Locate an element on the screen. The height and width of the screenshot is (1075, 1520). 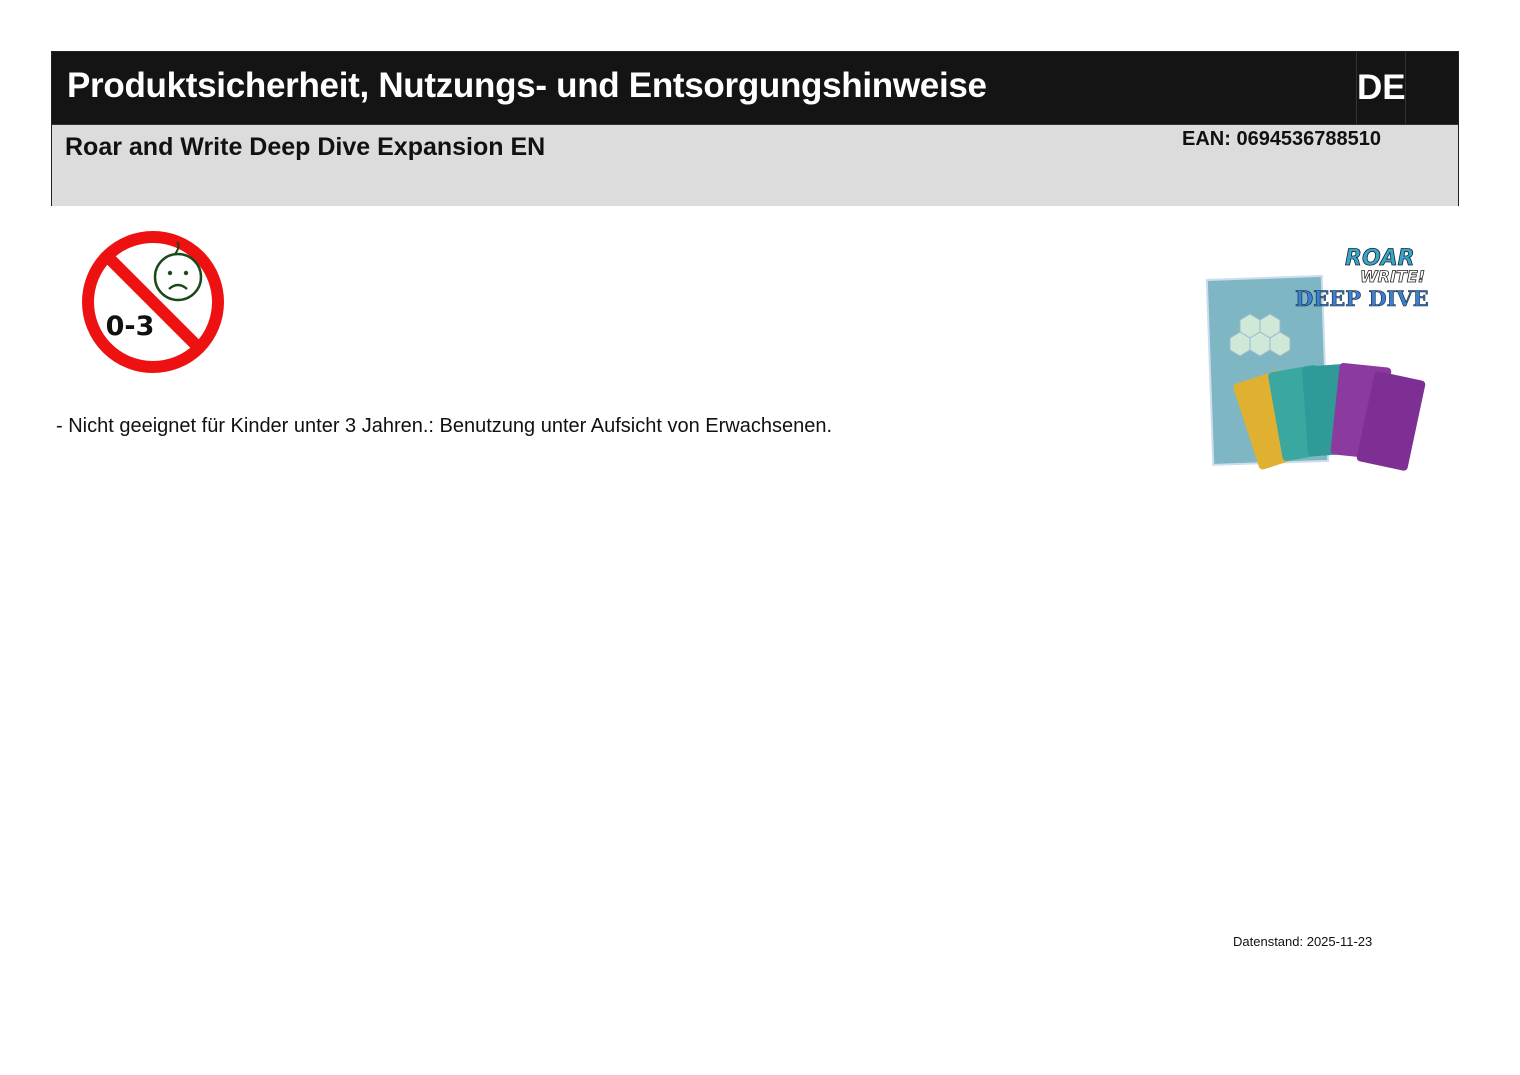
not-for-children-under-3-icon: 0-3 is located at coordinates (153, 302).